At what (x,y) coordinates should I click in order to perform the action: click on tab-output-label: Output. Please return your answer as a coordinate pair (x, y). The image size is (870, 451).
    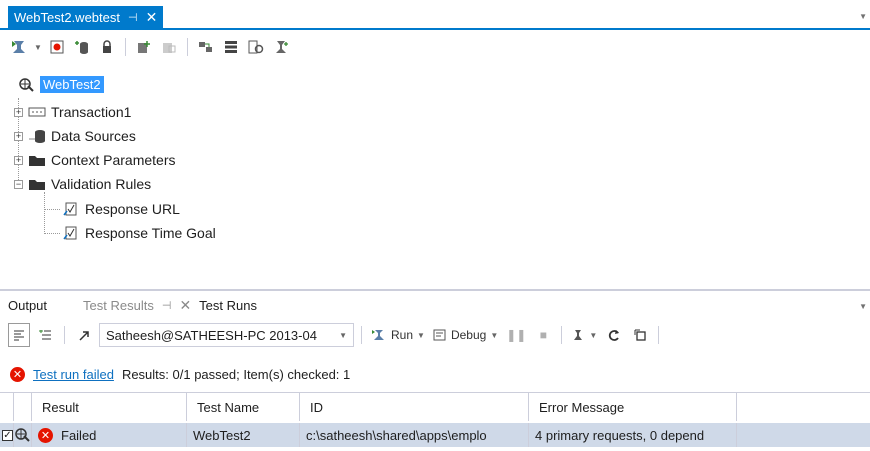
    Looking at the image, I should click on (28, 305).